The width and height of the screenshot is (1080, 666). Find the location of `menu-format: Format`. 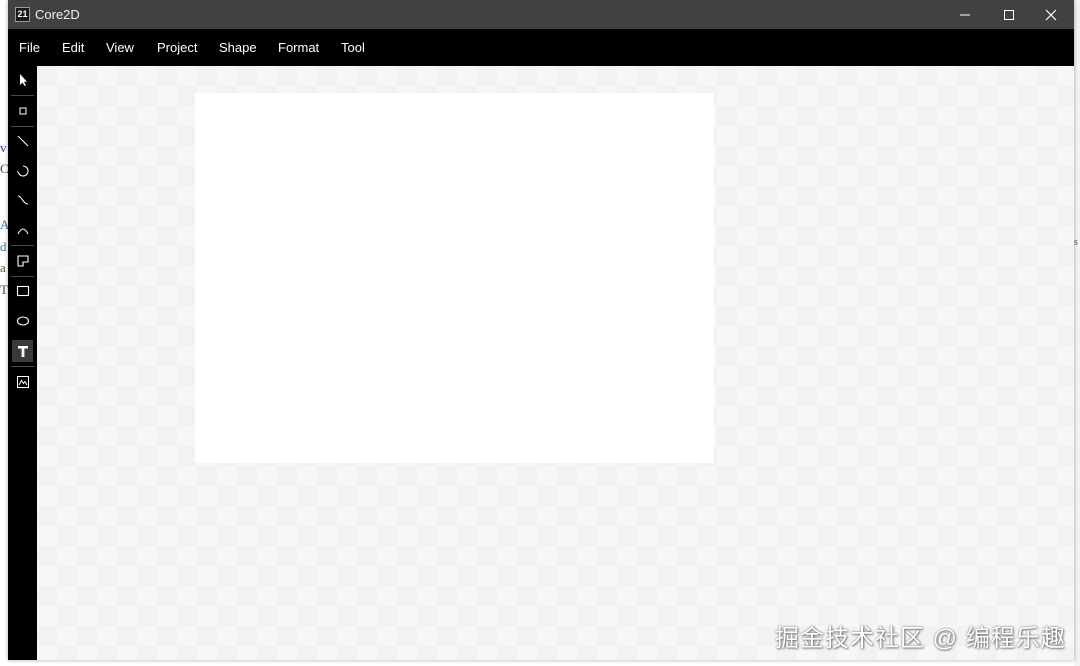

menu-format: Format is located at coordinates (298, 47).